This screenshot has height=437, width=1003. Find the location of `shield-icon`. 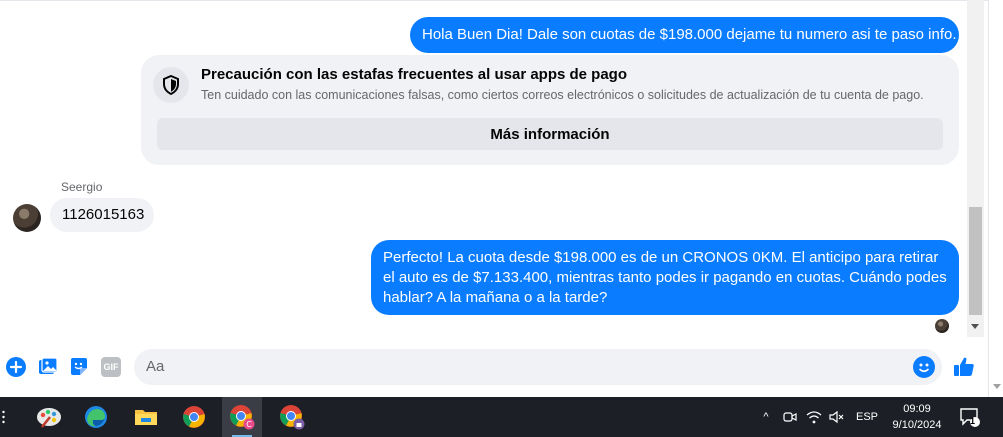

shield-icon is located at coordinates (171, 85).